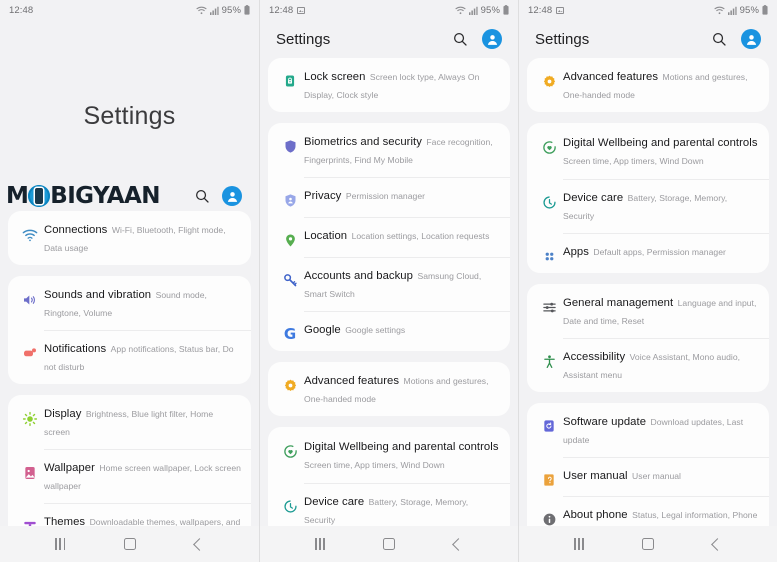 The height and width of the screenshot is (562, 777). What do you see at coordinates (540, 10) in the screenshot?
I see `status-bar-time: 12:48` at bounding box center [540, 10].